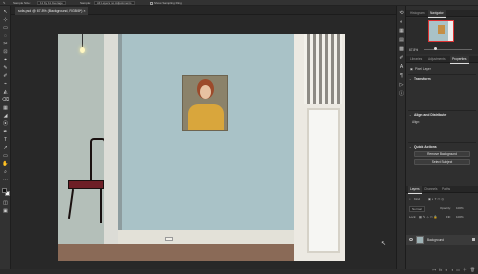 Image resolution: width=478 pixels, height=274 pixels. What do you see at coordinates (5, 180) in the screenshot?
I see `more-tools-icon: ⋯` at bounding box center [5, 180].